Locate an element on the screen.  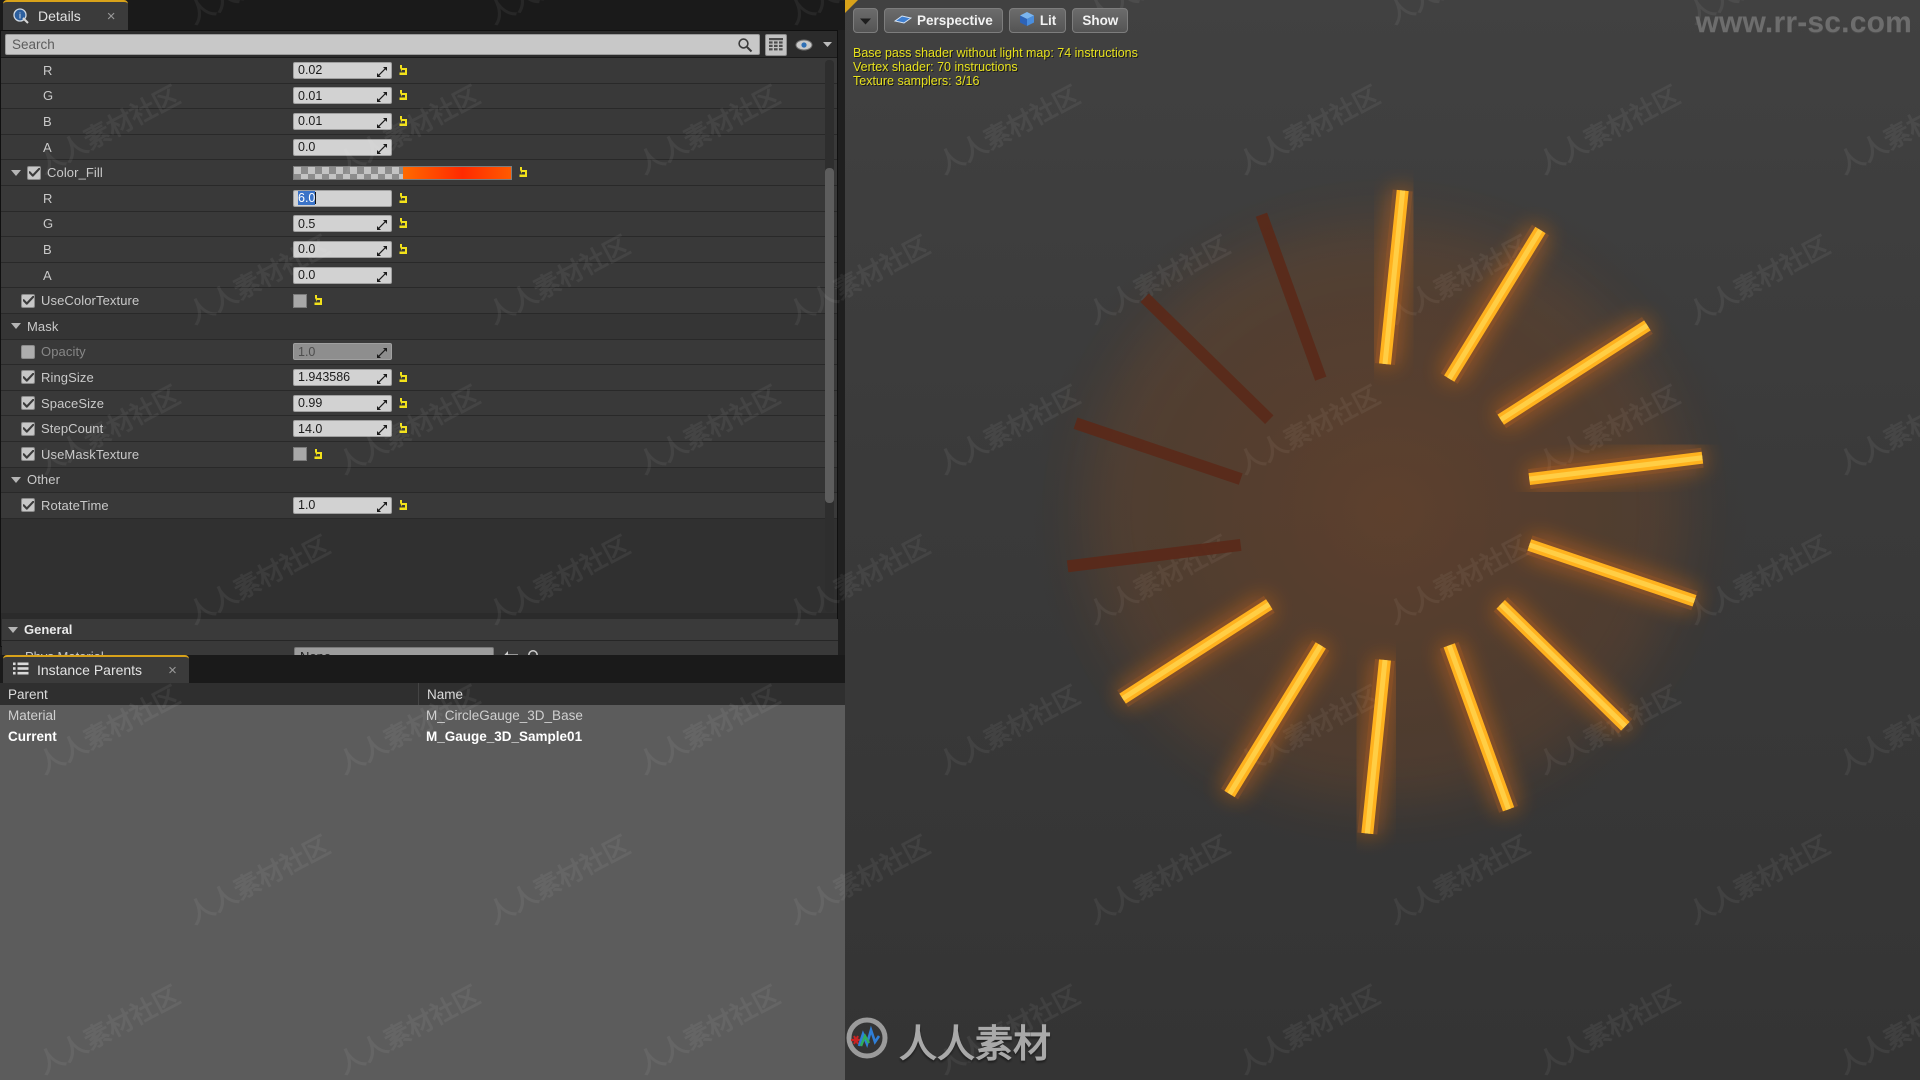
property-row-b: B 0.0 is located at coordinates (419, 250).